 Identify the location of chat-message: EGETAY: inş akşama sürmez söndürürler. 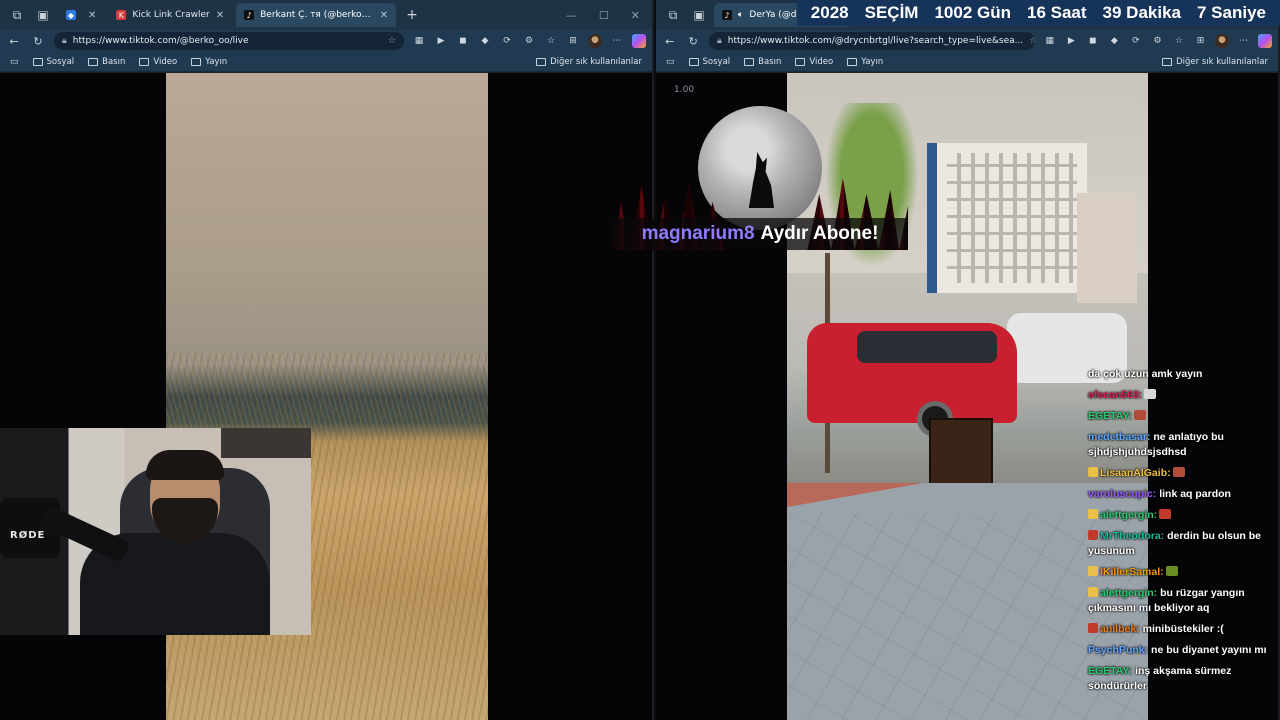
(1183, 679).